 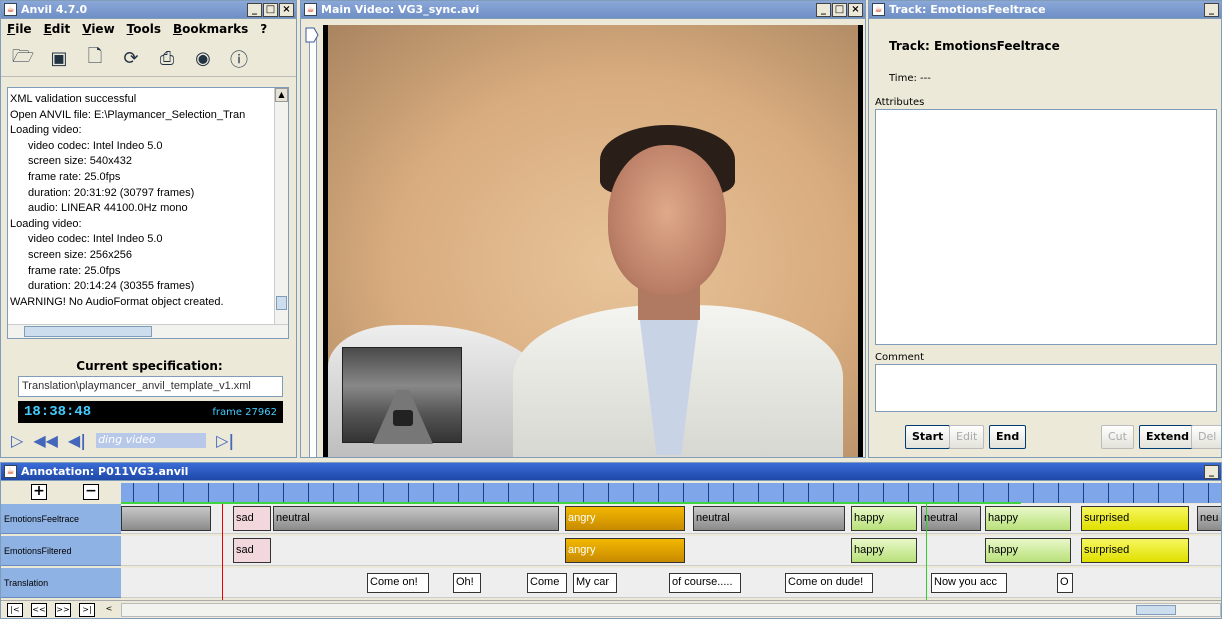 What do you see at coordinates (105, 471) in the screenshot?
I see `annotation-window-title: Annotation: P011VG3.anvil` at bounding box center [105, 471].